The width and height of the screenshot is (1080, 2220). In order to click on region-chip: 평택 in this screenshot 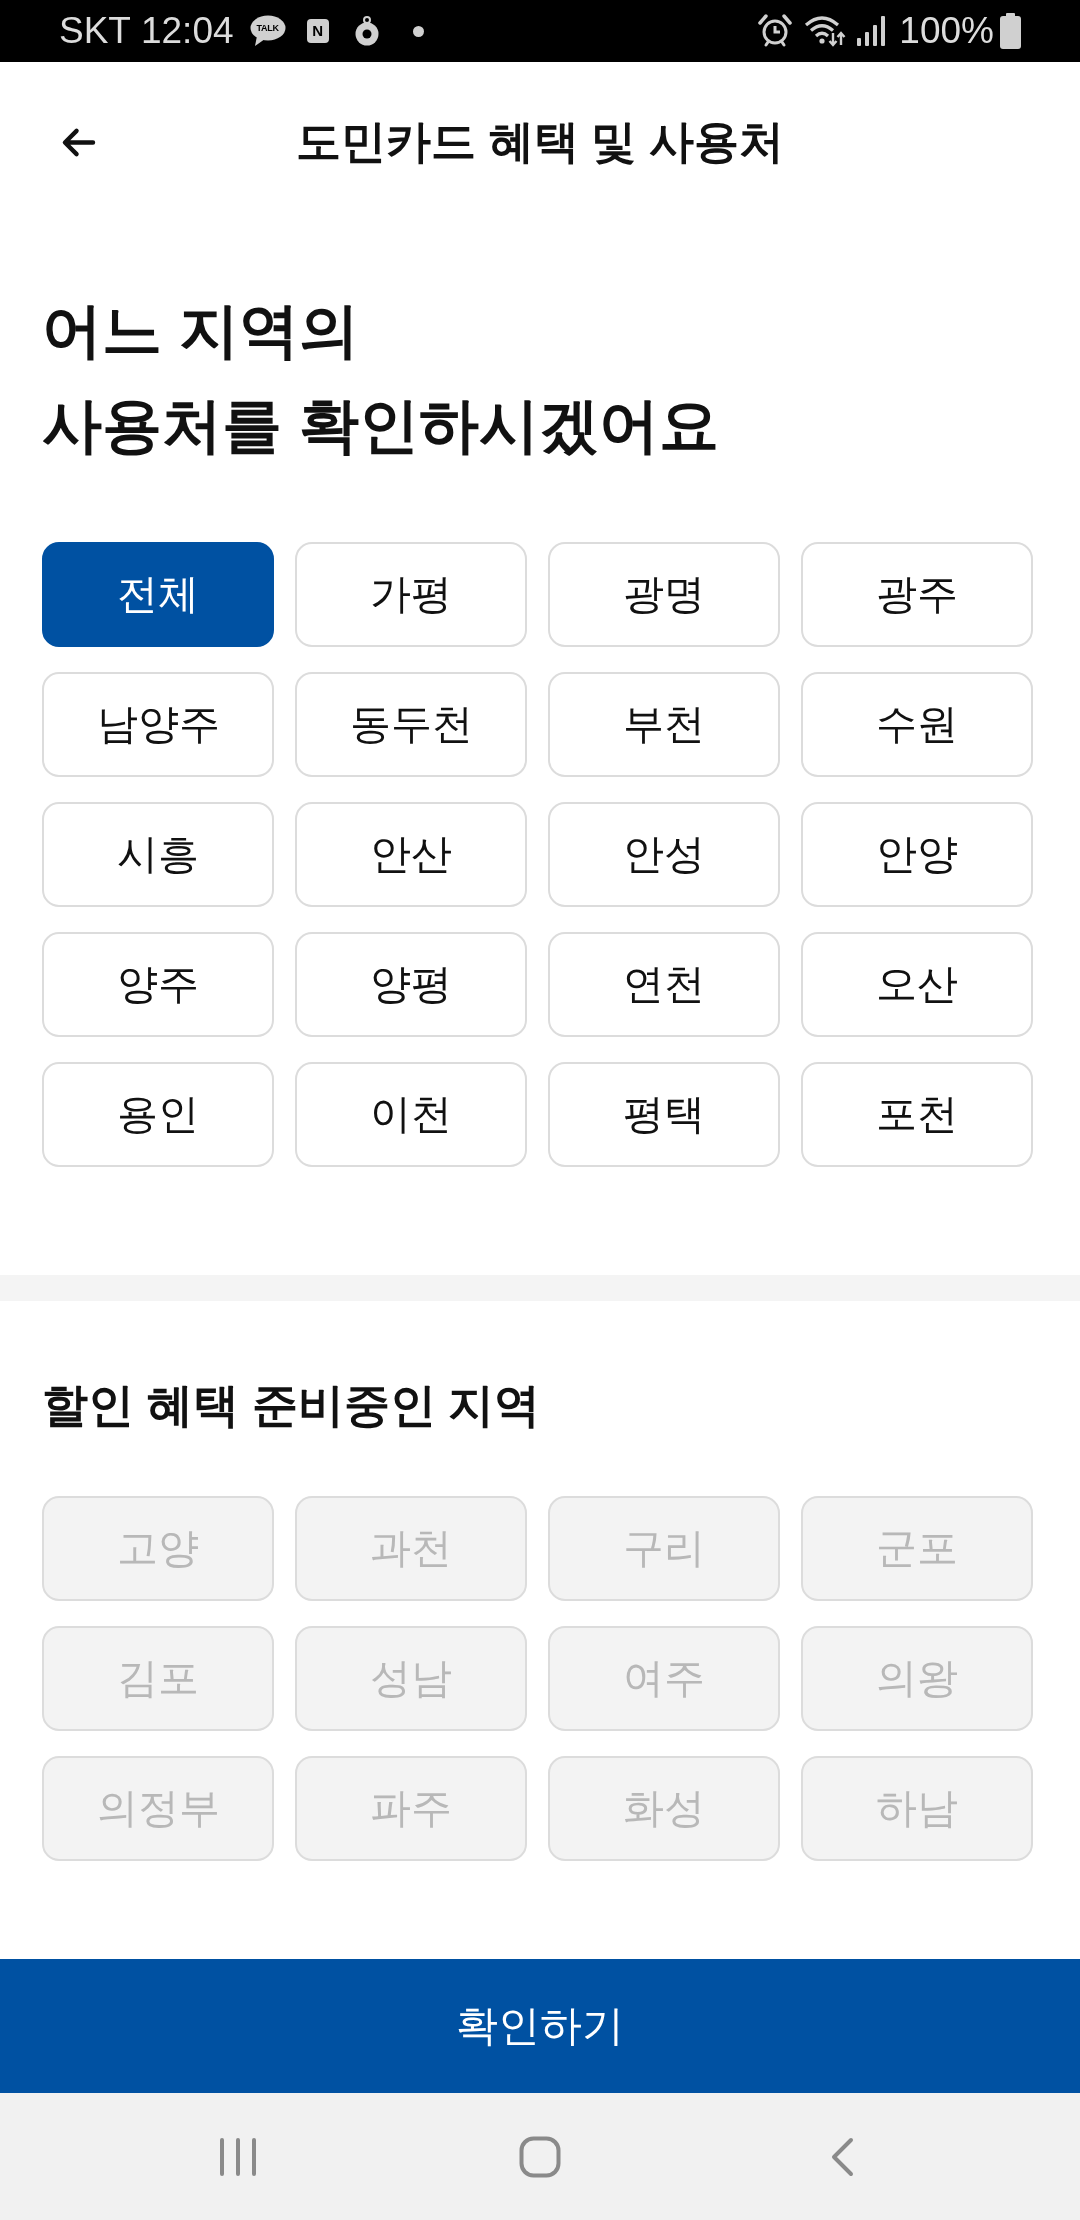, I will do `click(664, 1114)`.